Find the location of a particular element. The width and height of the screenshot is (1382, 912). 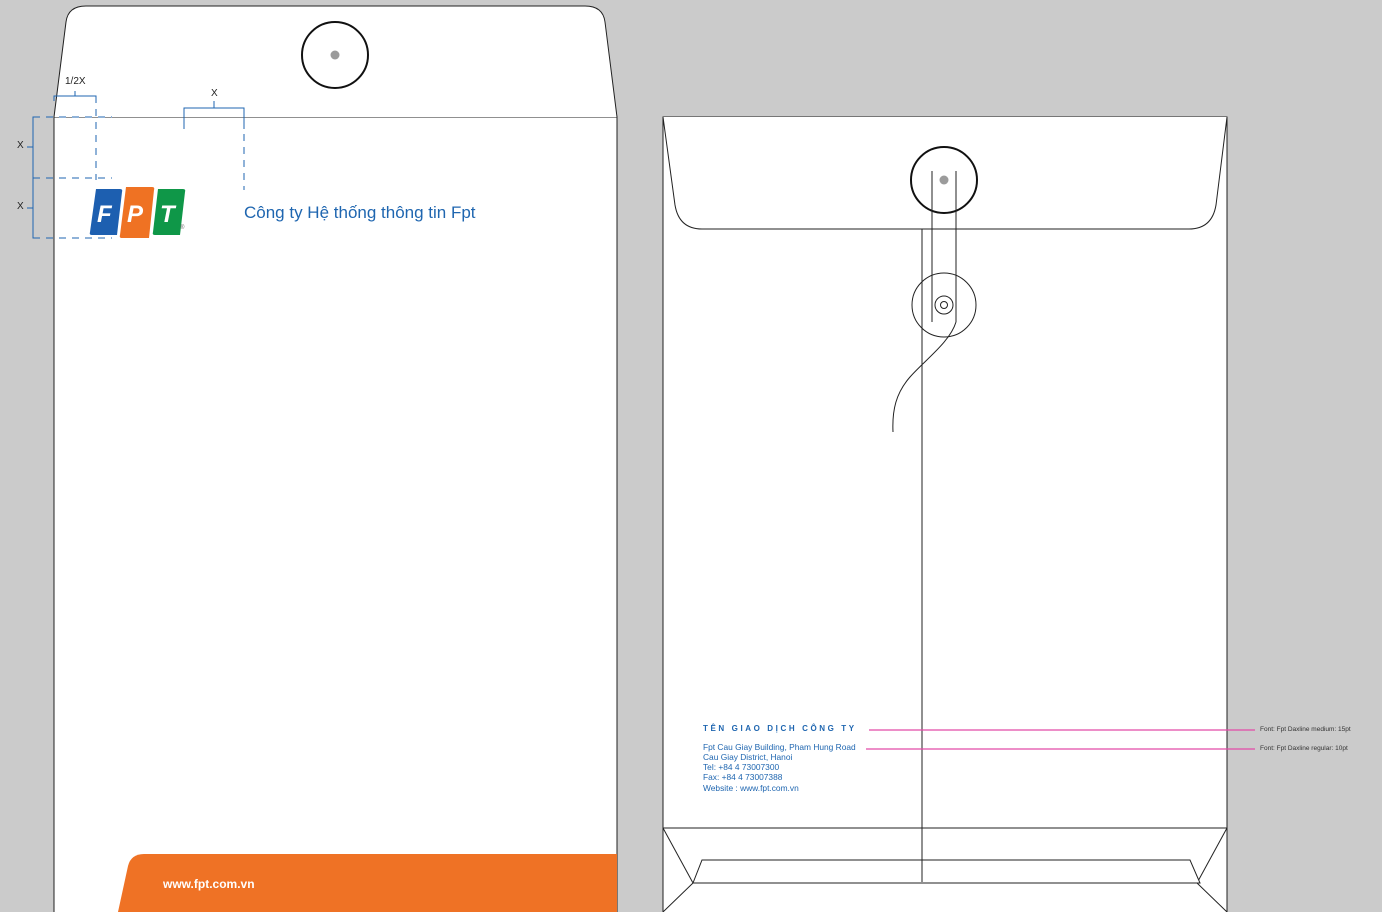

address-line: Fax: +84 4 73007388 is located at coordinates (743, 777).